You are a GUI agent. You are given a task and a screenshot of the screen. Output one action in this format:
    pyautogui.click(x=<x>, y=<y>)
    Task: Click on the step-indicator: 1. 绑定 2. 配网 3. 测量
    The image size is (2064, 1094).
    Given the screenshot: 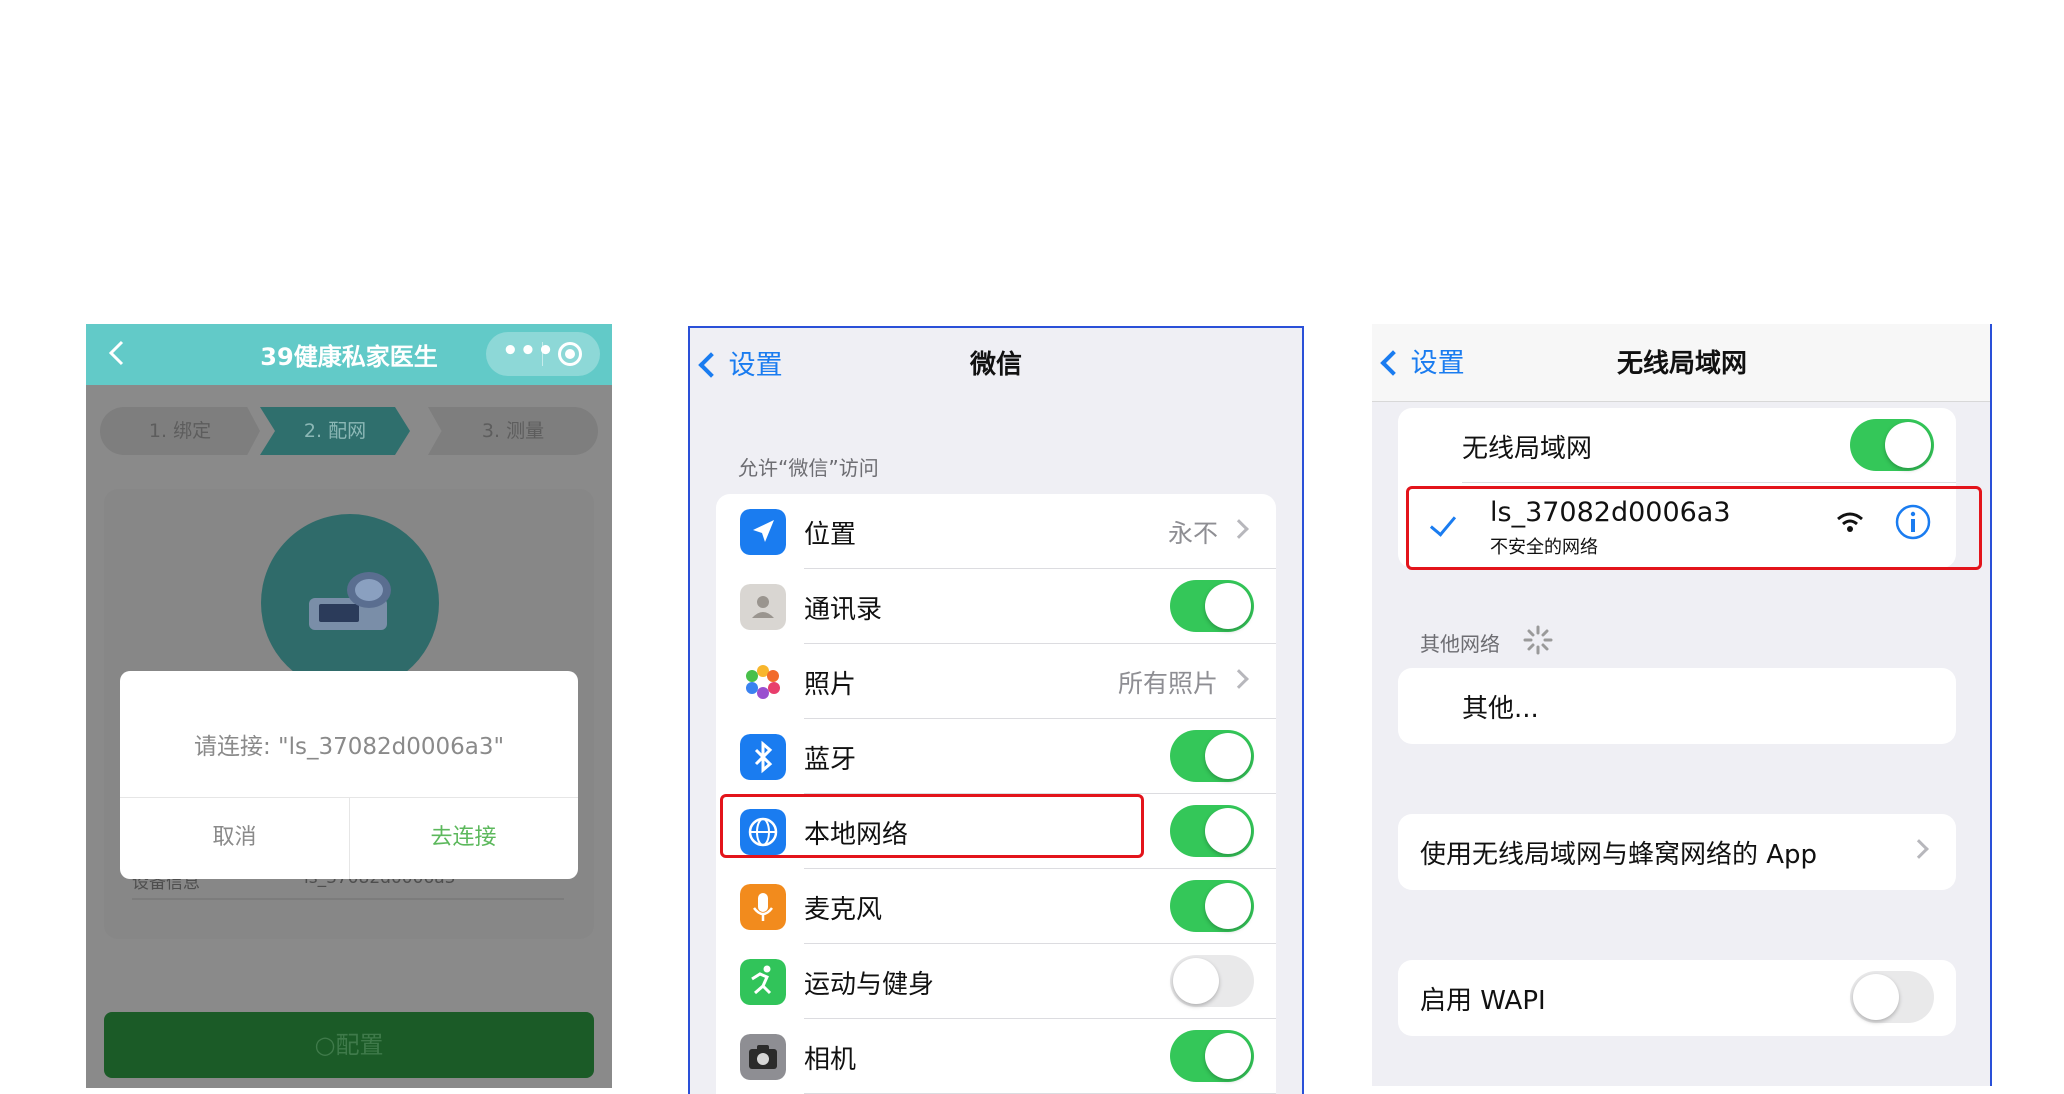 What is the action you would take?
    pyautogui.click(x=349, y=431)
    